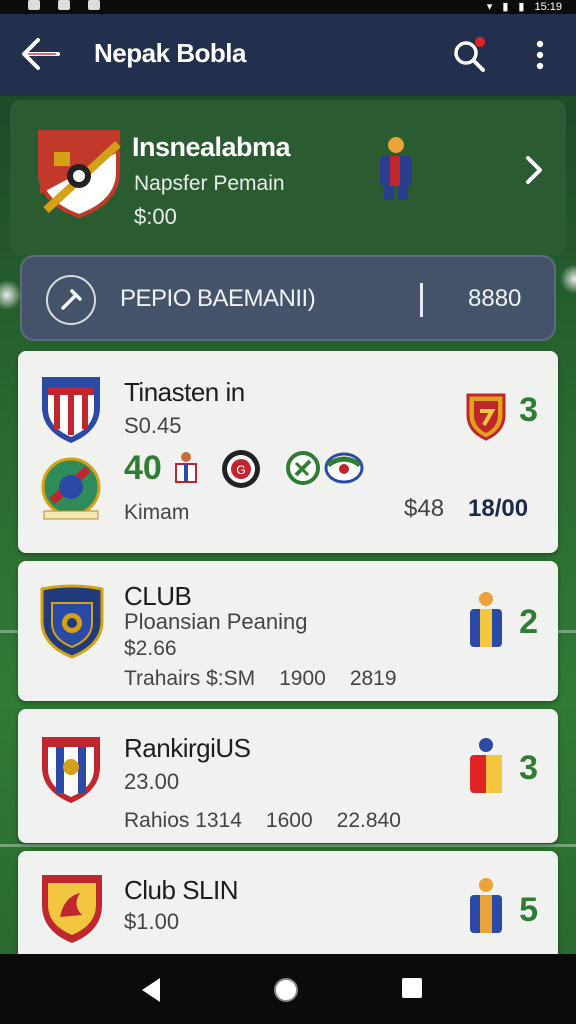 The image size is (576, 1024). I want to click on tool-icon, so click(71, 300).